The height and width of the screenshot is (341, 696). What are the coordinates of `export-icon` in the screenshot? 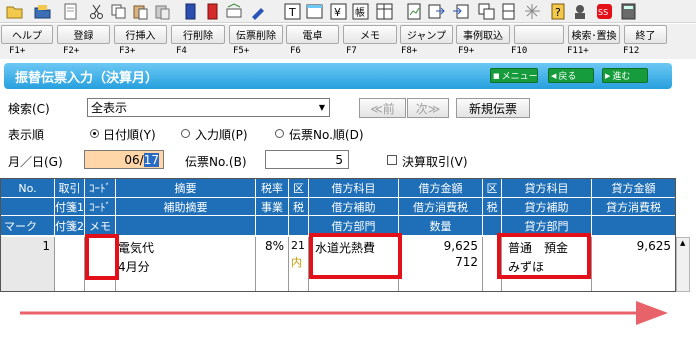 It's located at (436, 11).